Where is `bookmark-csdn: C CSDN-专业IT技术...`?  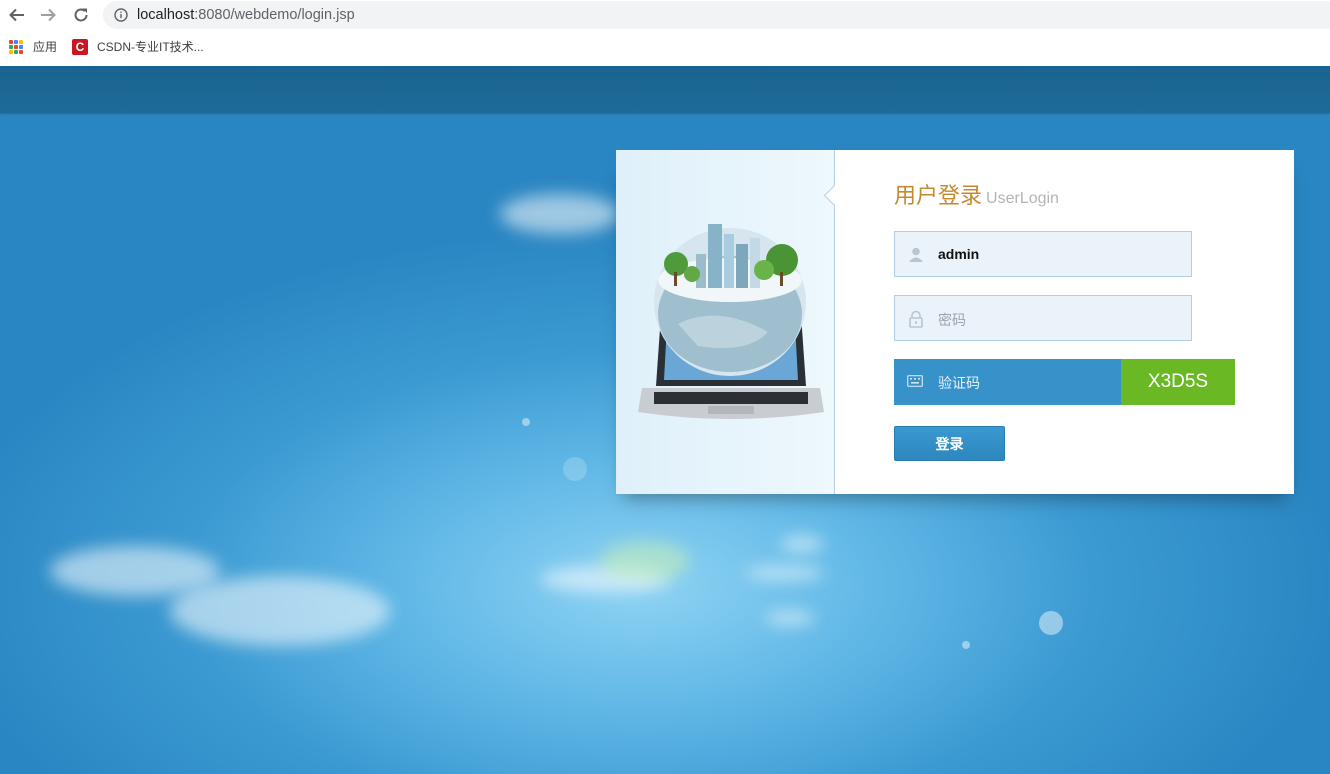
bookmark-csdn: C CSDN-专业IT技术... is located at coordinates (138, 46).